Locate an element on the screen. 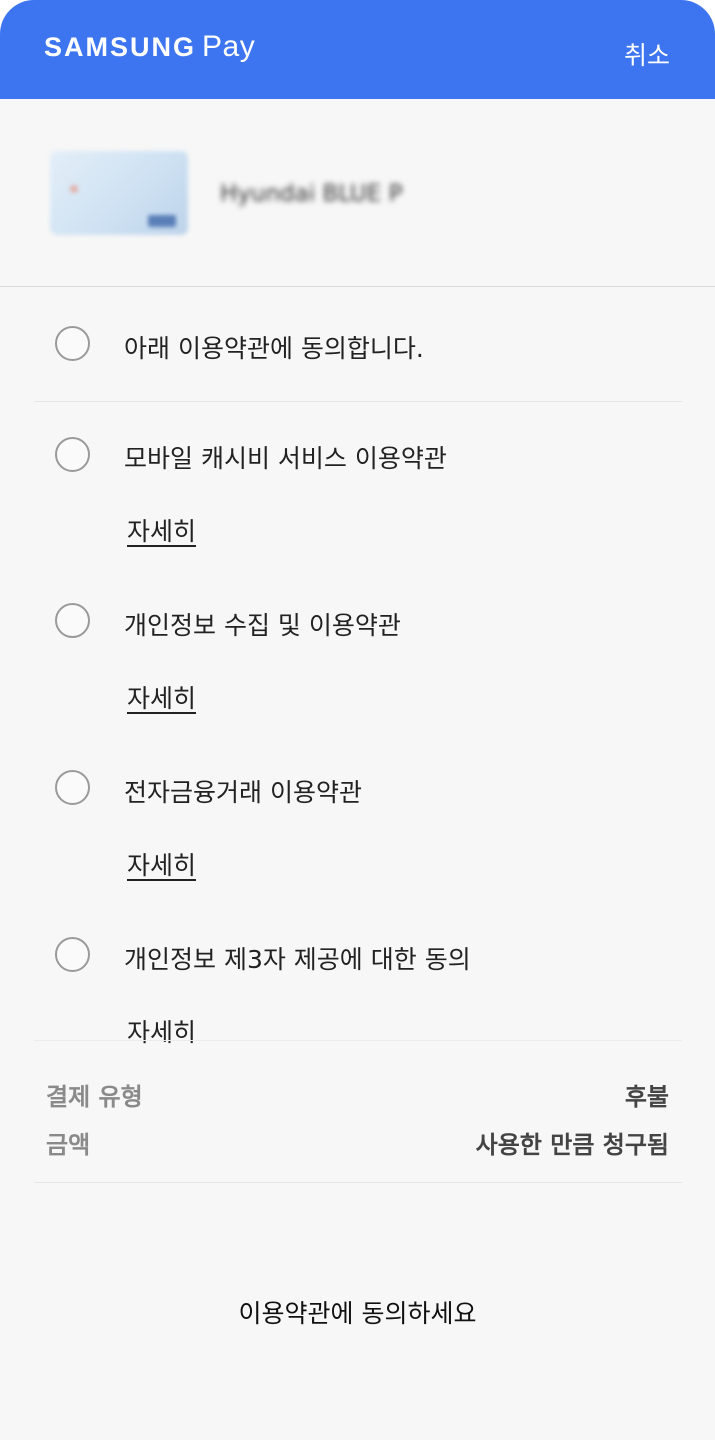 This screenshot has width=715, height=1440. payment-type-label: 결제 유형 is located at coordinates (94, 1097).